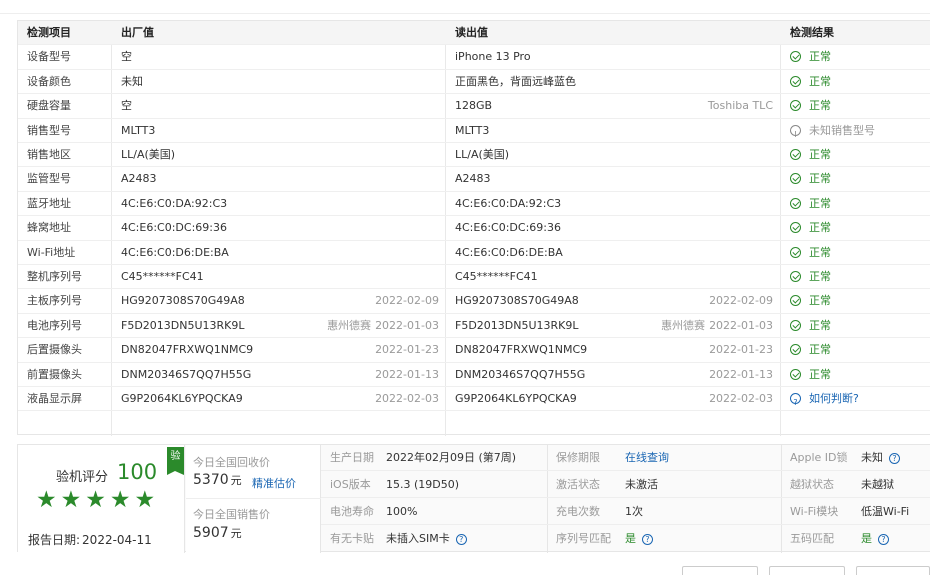  Describe the element at coordinates (741, 301) in the screenshot. I see `read-date: 2022-02-09` at that location.